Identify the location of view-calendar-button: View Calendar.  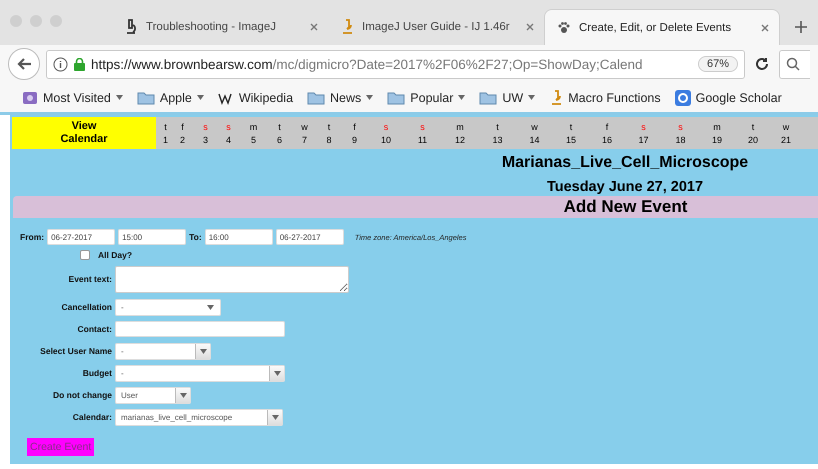
(84, 133).